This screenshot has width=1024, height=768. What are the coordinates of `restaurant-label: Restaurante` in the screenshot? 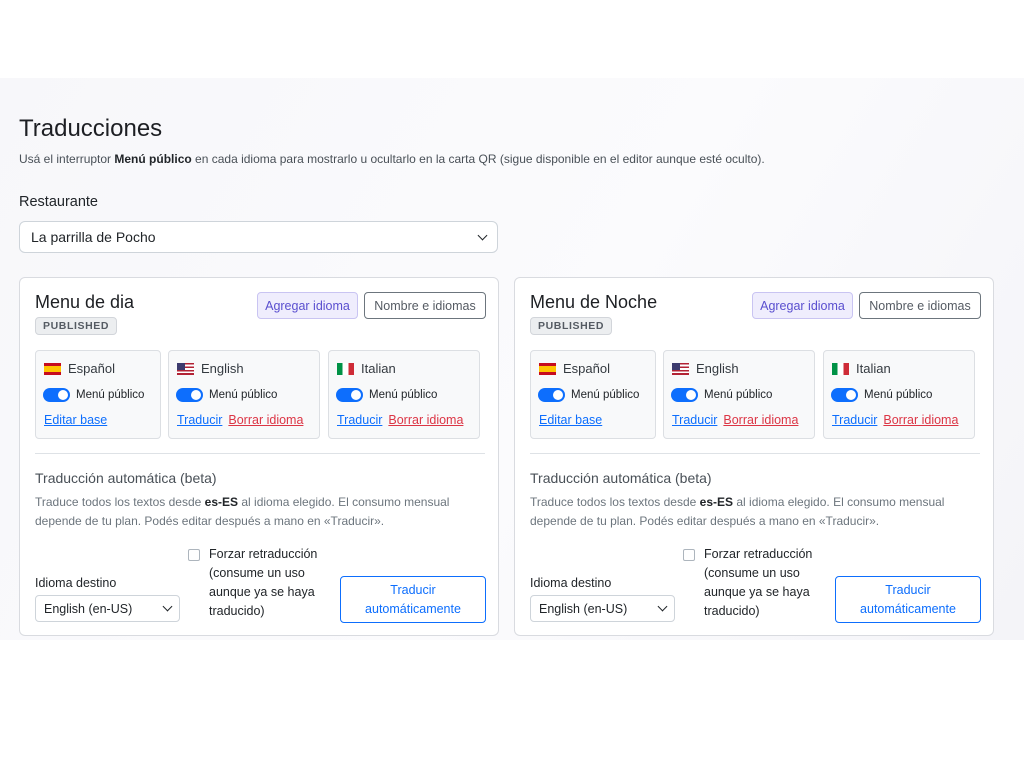 It's located at (58, 202).